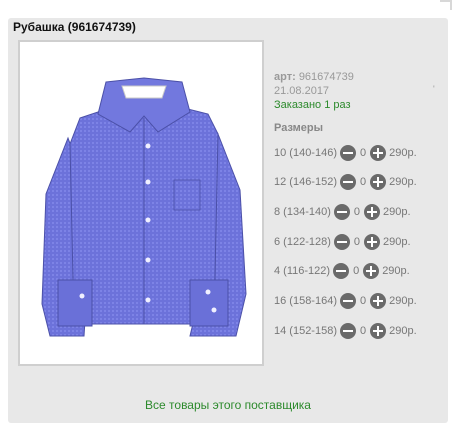 Image resolution: width=466 pixels, height=432 pixels. I want to click on article-line: арт: 961674739, so click(314, 77).